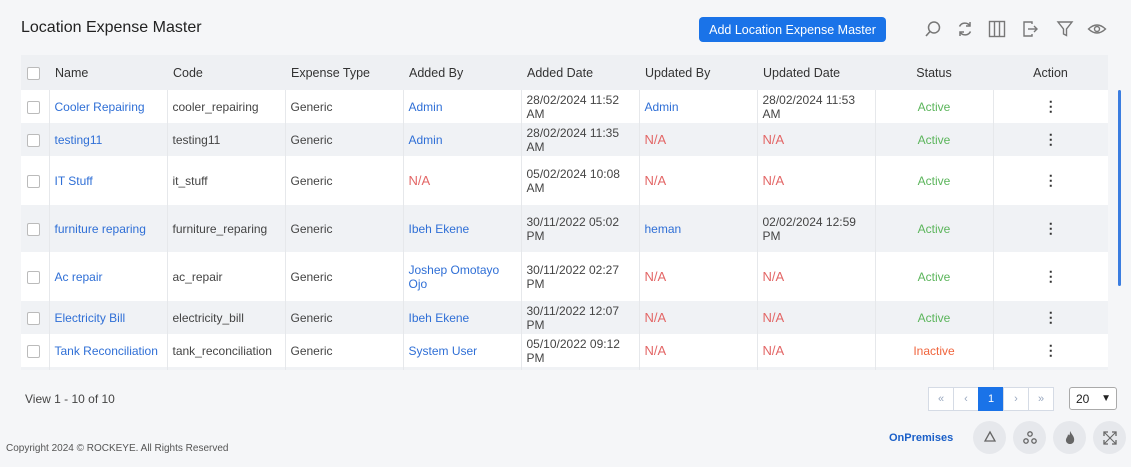 The width and height of the screenshot is (1131, 467). I want to click on network-icon, so click(1029, 437).